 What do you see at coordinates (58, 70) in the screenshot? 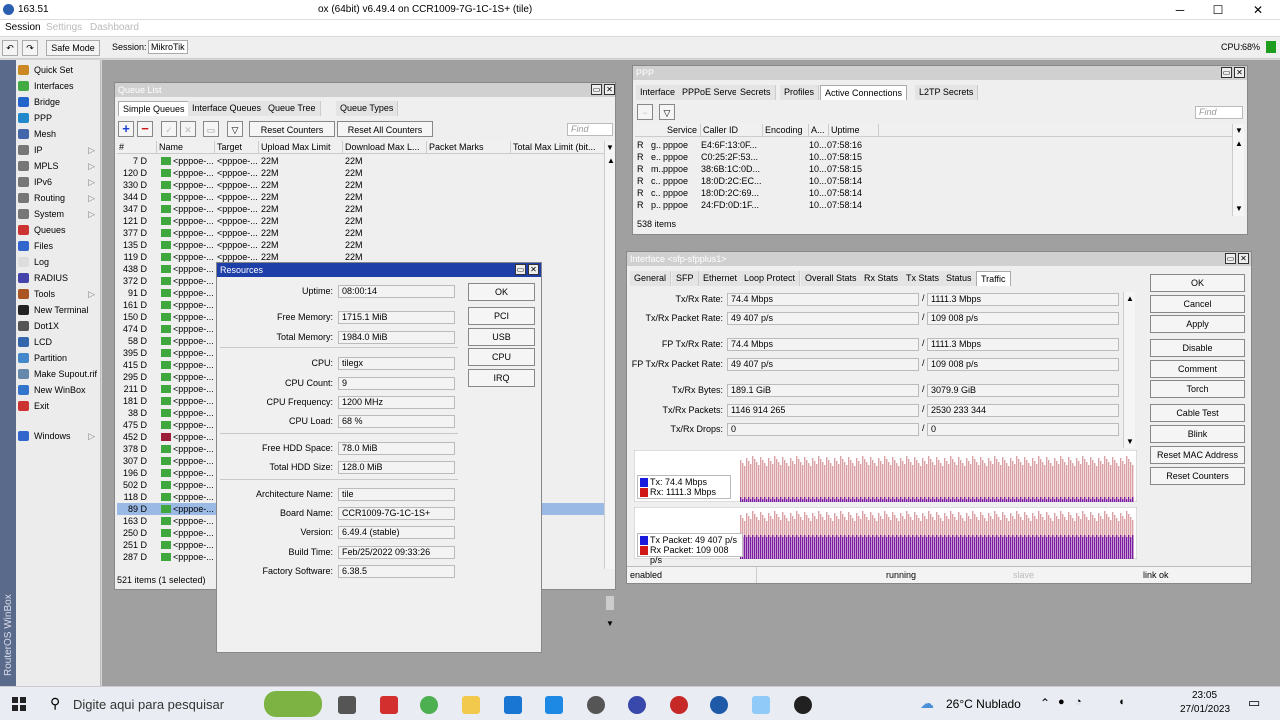
I see `sidebar-item-quick-set: Quick Set` at bounding box center [58, 70].